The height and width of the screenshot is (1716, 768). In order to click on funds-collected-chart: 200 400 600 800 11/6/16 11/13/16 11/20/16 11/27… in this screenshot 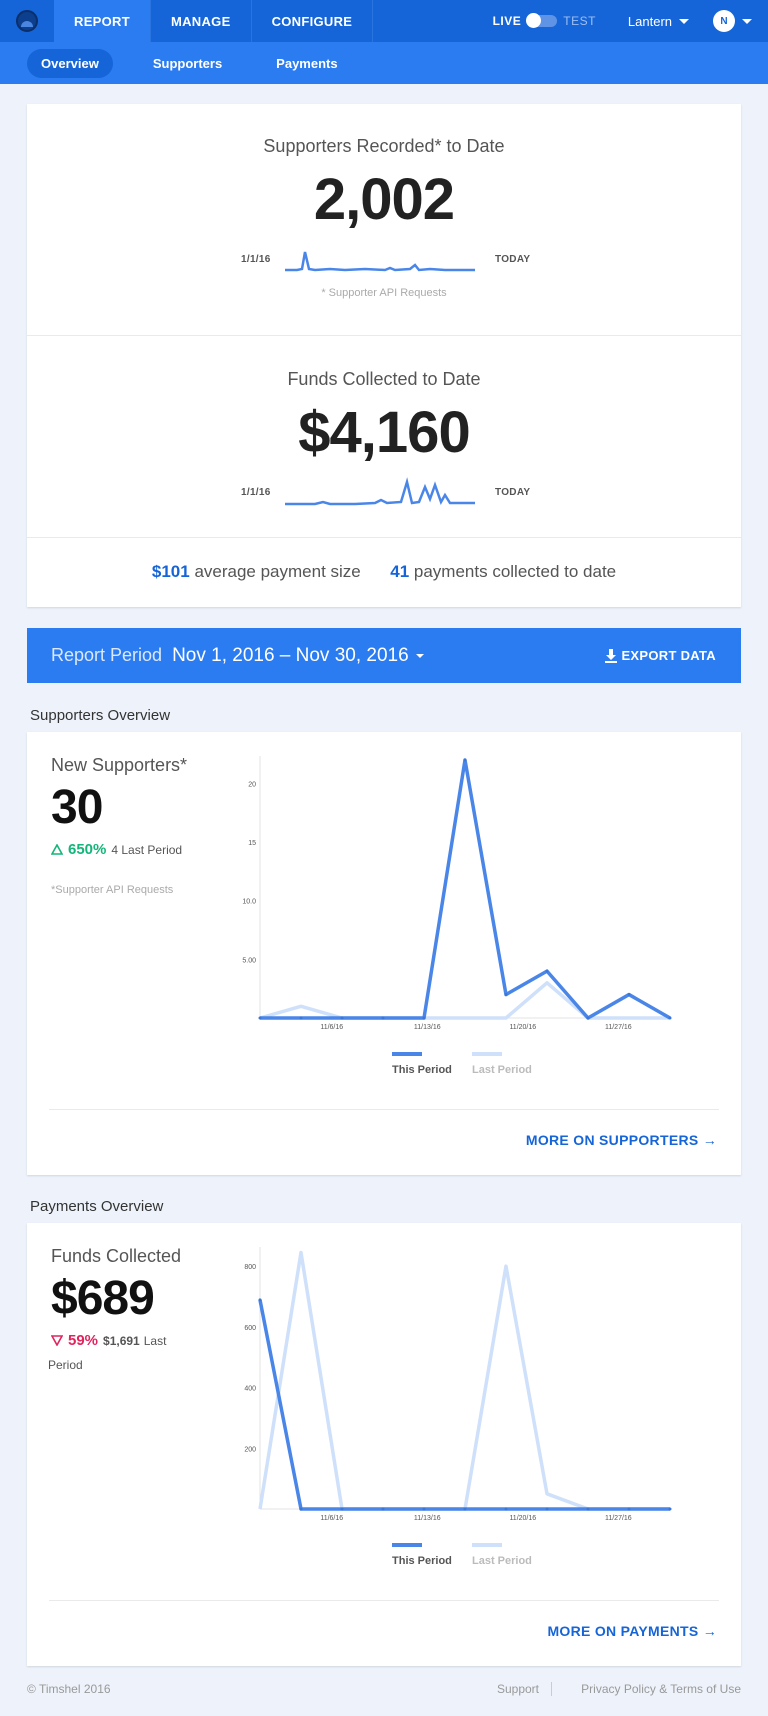, I will do `click(458, 1407)`.